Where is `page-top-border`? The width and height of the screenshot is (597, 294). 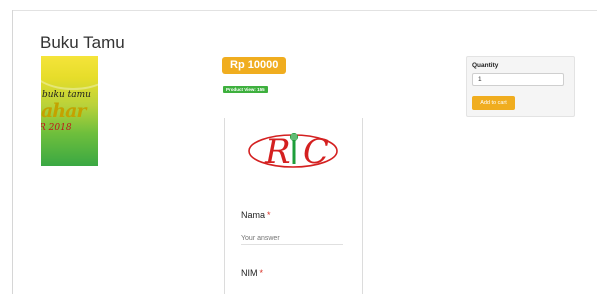 page-top-border is located at coordinates (304, 10).